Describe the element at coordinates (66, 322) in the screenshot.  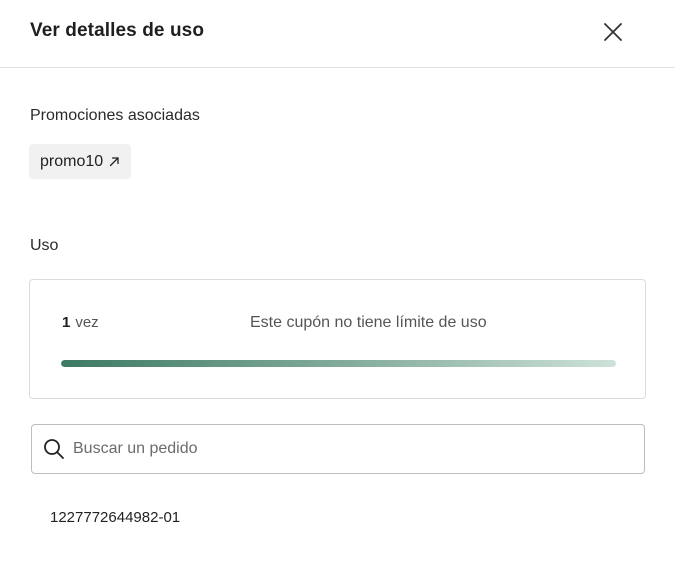
I see `usage-count-number: 1` at that location.